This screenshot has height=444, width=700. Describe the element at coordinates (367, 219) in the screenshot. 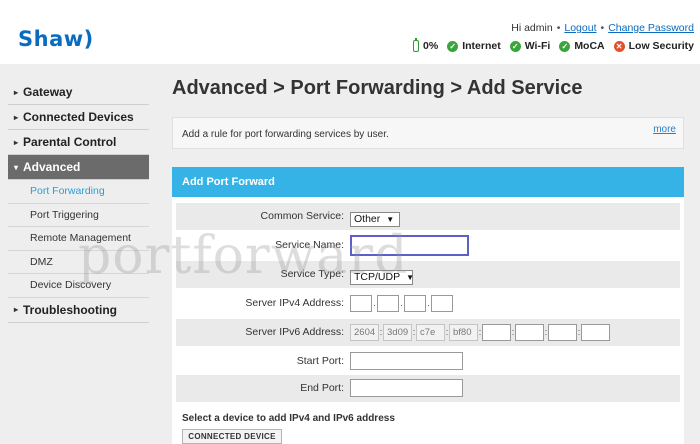

I see `common-service-value: Other` at that location.